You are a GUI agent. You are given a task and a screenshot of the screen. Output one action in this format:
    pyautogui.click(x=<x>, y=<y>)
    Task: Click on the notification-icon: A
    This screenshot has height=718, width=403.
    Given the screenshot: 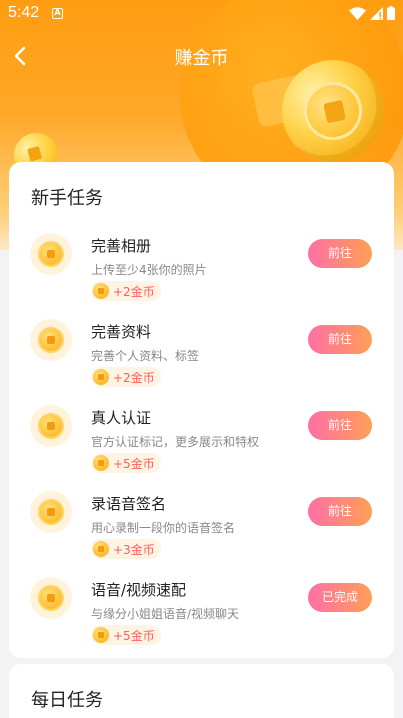 What is the action you would take?
    pyautogui.click(x=57, y=13)
    